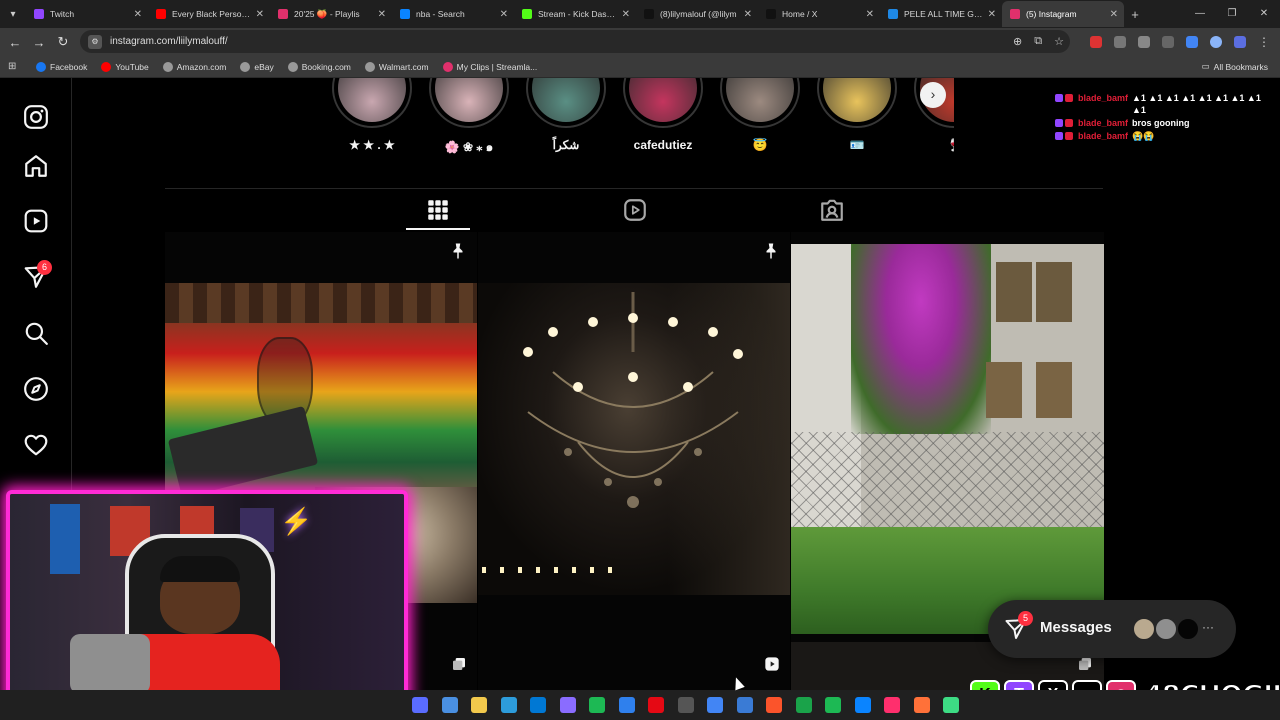 This screenshot has width=1280, height=720. Describe the element at coordinates (1025, 618) in the screenshot. I see `messages-pill-badge: 5` at that location.